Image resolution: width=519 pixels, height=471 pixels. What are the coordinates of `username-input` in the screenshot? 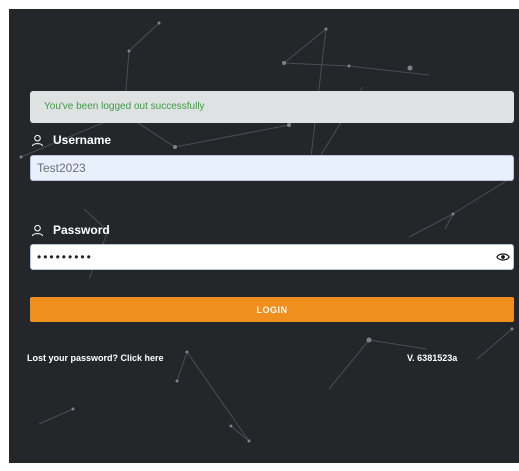 It's located at (272, 168).